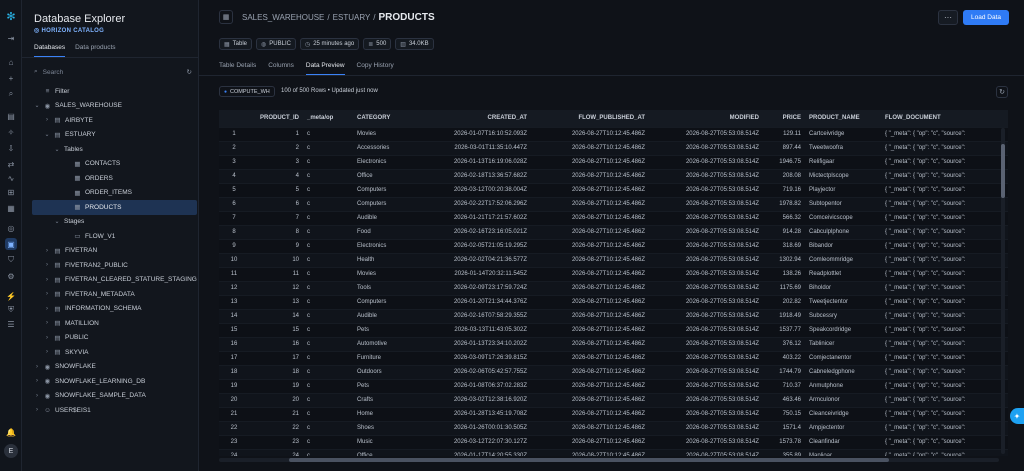 This screenshot has height=471, width=1024. Describe the element at coordinates (114, 193) in the screenshot. I see `tree-node-order-items: ▦ ORDER_ITEMS` at that location.